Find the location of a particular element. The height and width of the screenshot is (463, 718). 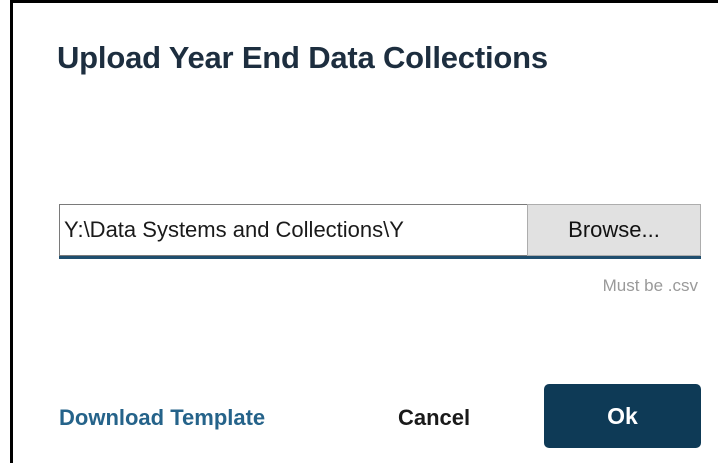

ok-button: Ok is located at coordinates (622, 416).